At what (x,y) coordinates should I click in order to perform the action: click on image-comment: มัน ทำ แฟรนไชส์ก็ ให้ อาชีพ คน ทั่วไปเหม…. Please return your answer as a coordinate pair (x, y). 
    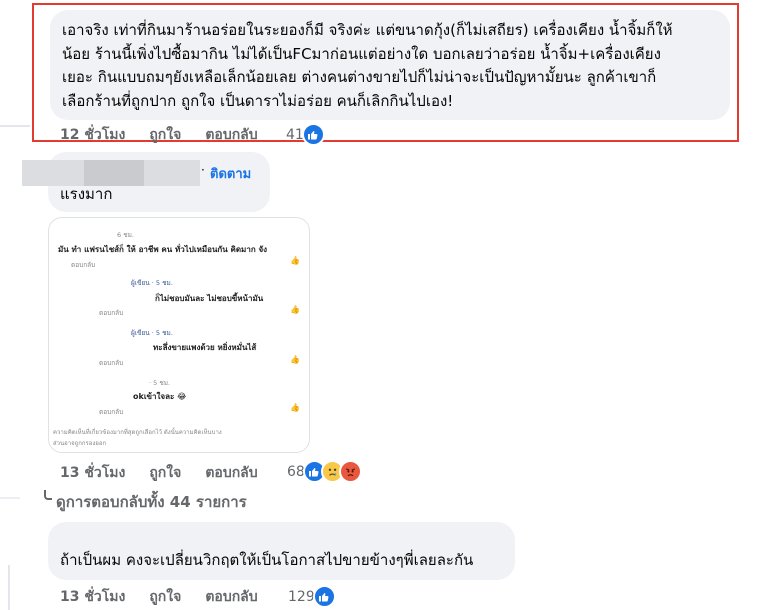
    Looking at the image, I should click on (163, 249).